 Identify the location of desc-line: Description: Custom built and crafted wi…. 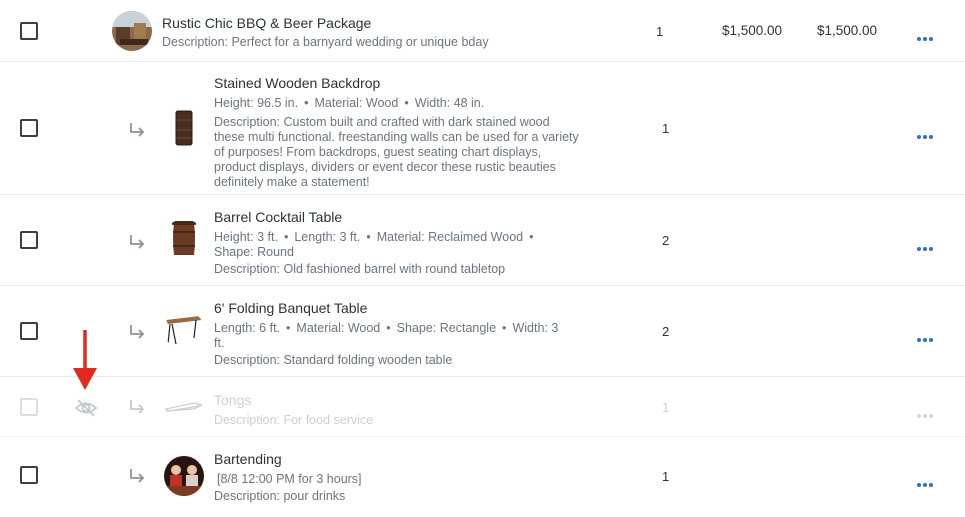
(382, 122).